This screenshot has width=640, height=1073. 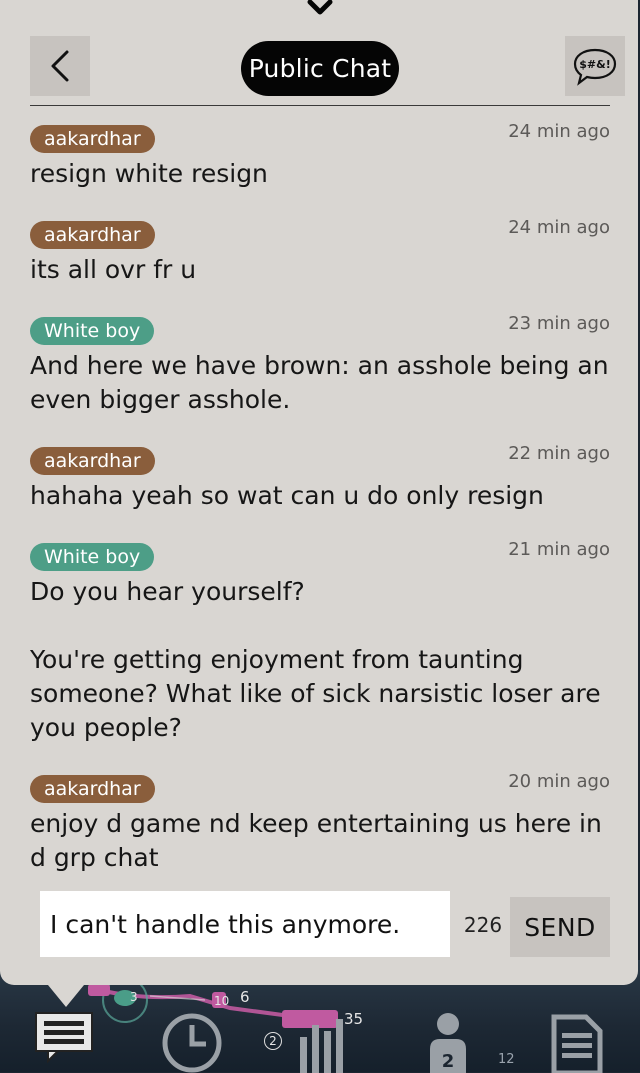 I want to click on filter-icon-text: $#&!, so click(x=594, y=64).